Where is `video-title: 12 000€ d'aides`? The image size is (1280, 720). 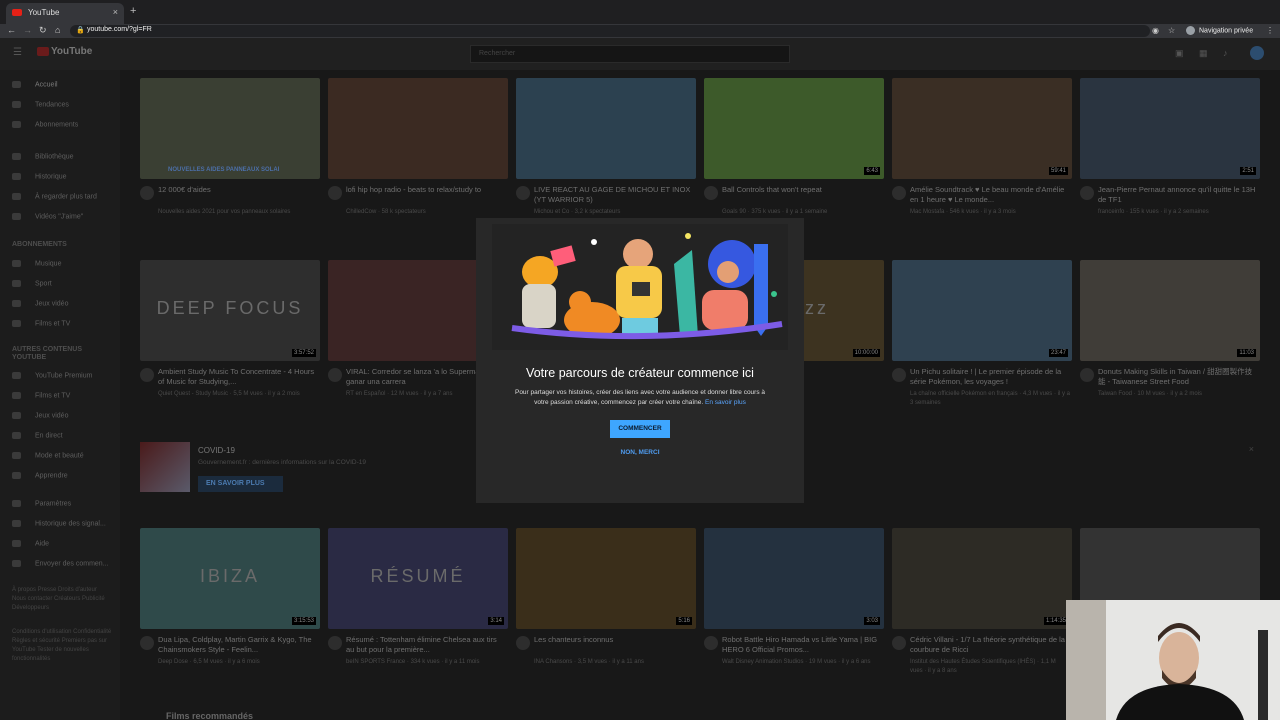
video-title: 12 000€ d'aides is located at coordinates (238, 190).